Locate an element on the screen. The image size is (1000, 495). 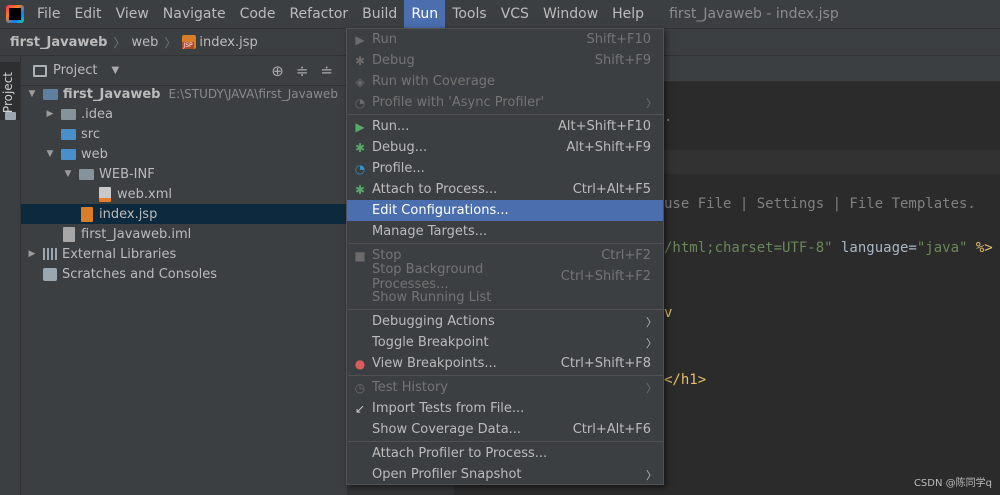
menu-item-run-coverage: ◈ Run with Coverage is located at coordinates (505, 81).